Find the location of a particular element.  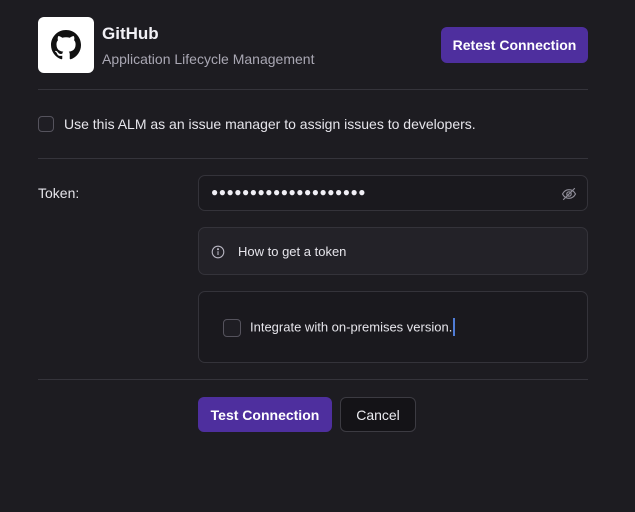

integration-title: GitHub is located at coordinates (130, 33).